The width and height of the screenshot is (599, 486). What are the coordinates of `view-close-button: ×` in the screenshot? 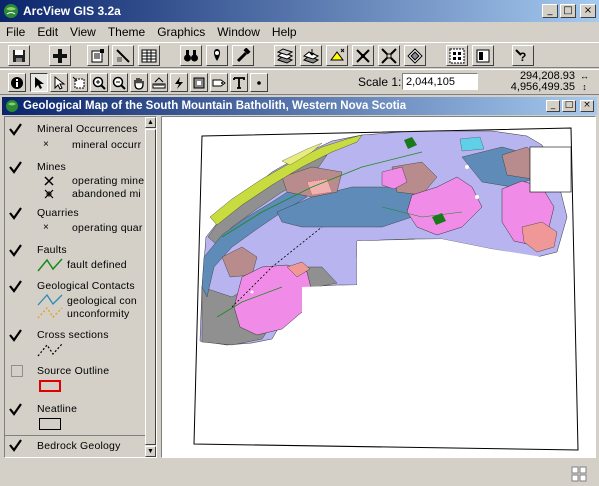 It's located at (587, 106).